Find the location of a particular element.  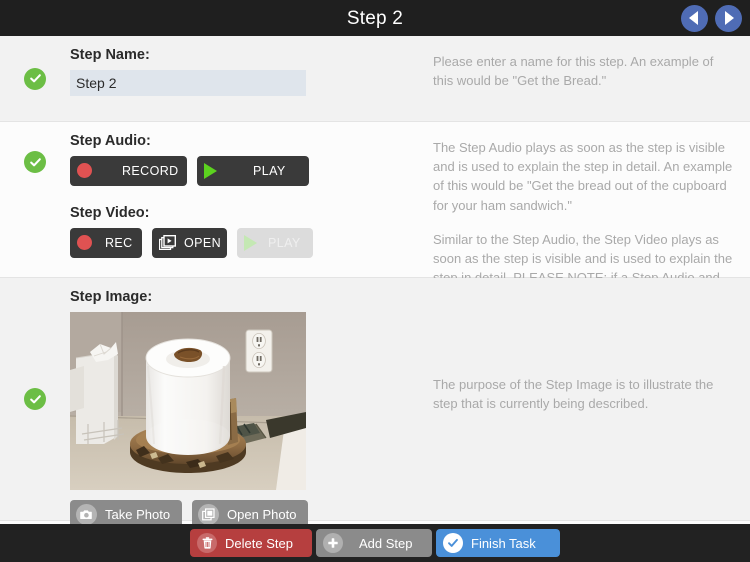

open-photo-button: Open Photo is located at coordinates (250, 511).